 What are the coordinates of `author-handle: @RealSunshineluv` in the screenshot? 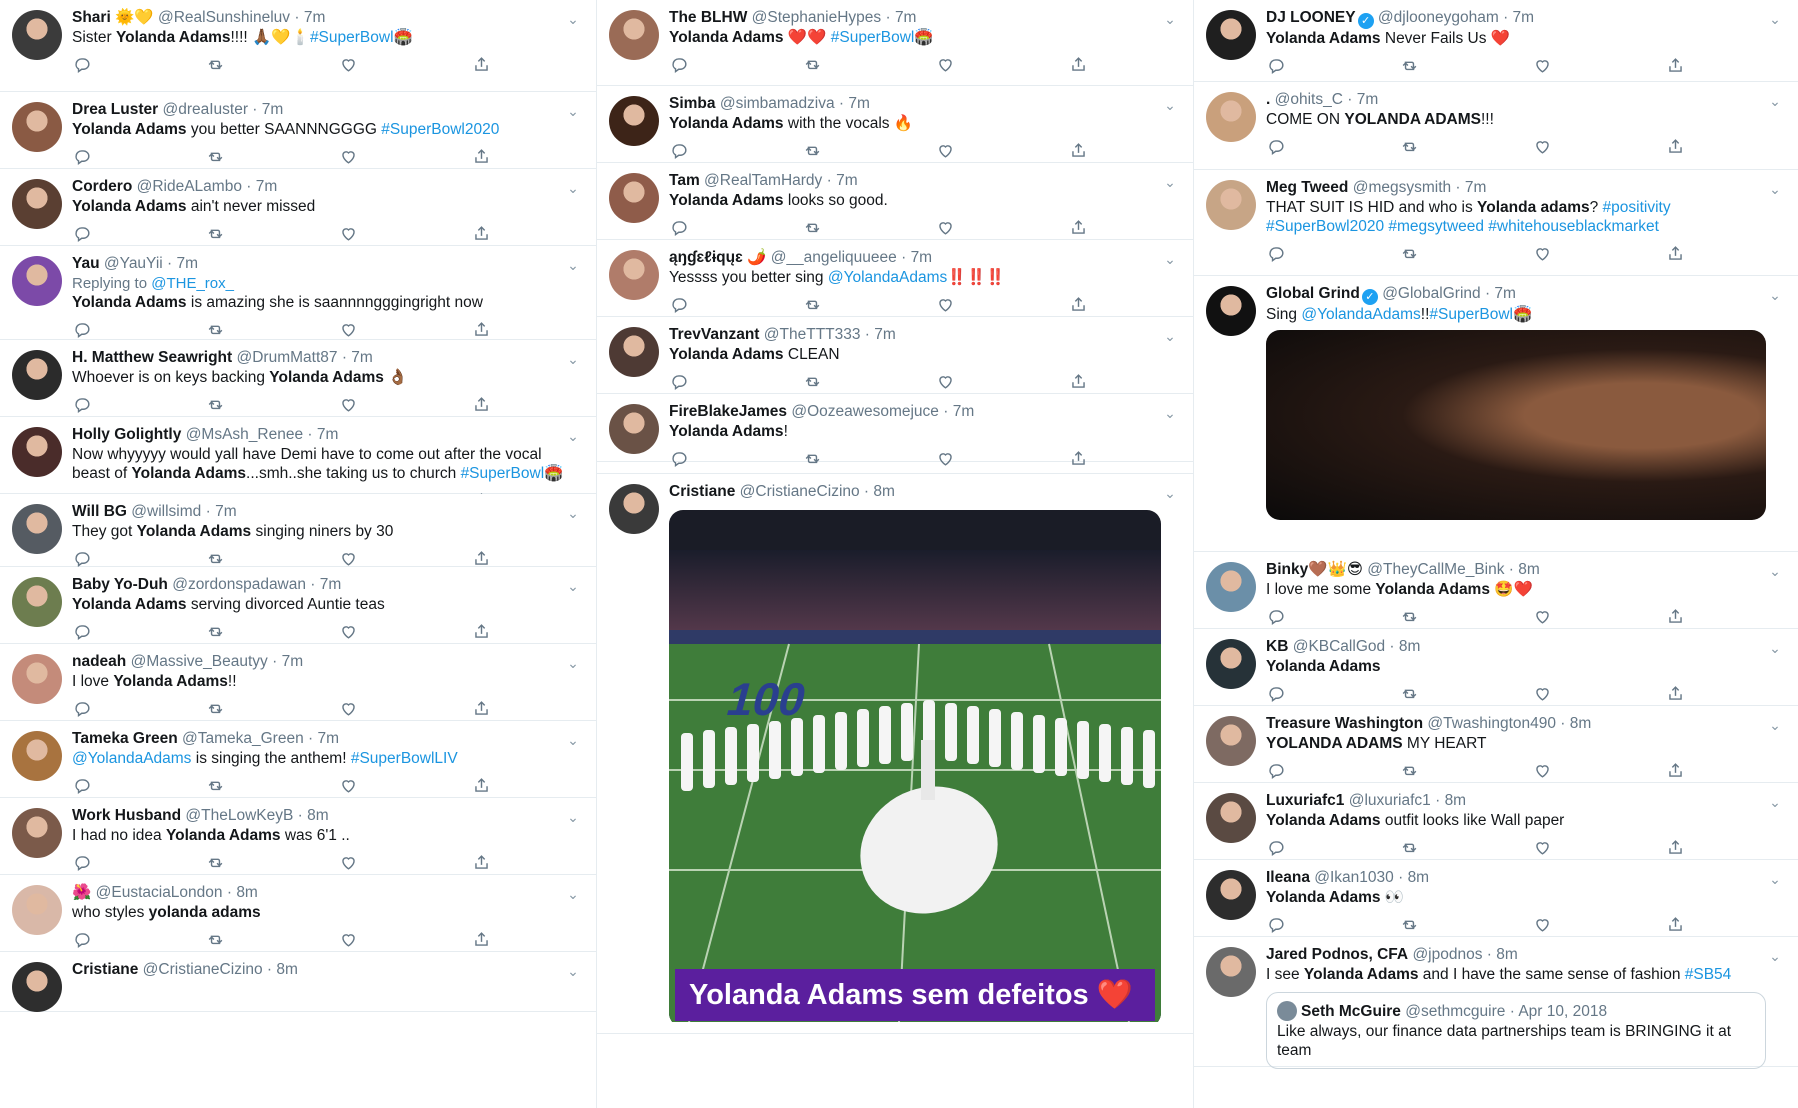 It's located at (224, 17).